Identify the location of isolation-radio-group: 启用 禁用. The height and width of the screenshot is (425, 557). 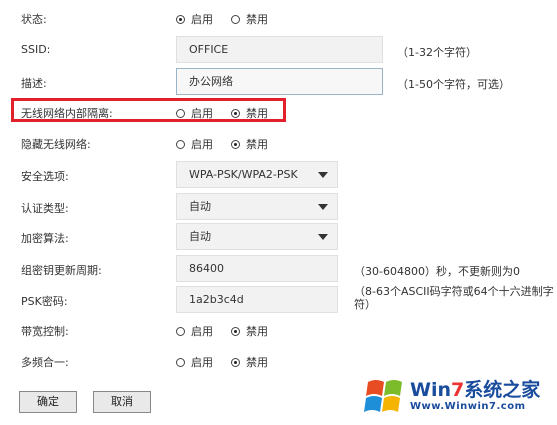
(231, 113).